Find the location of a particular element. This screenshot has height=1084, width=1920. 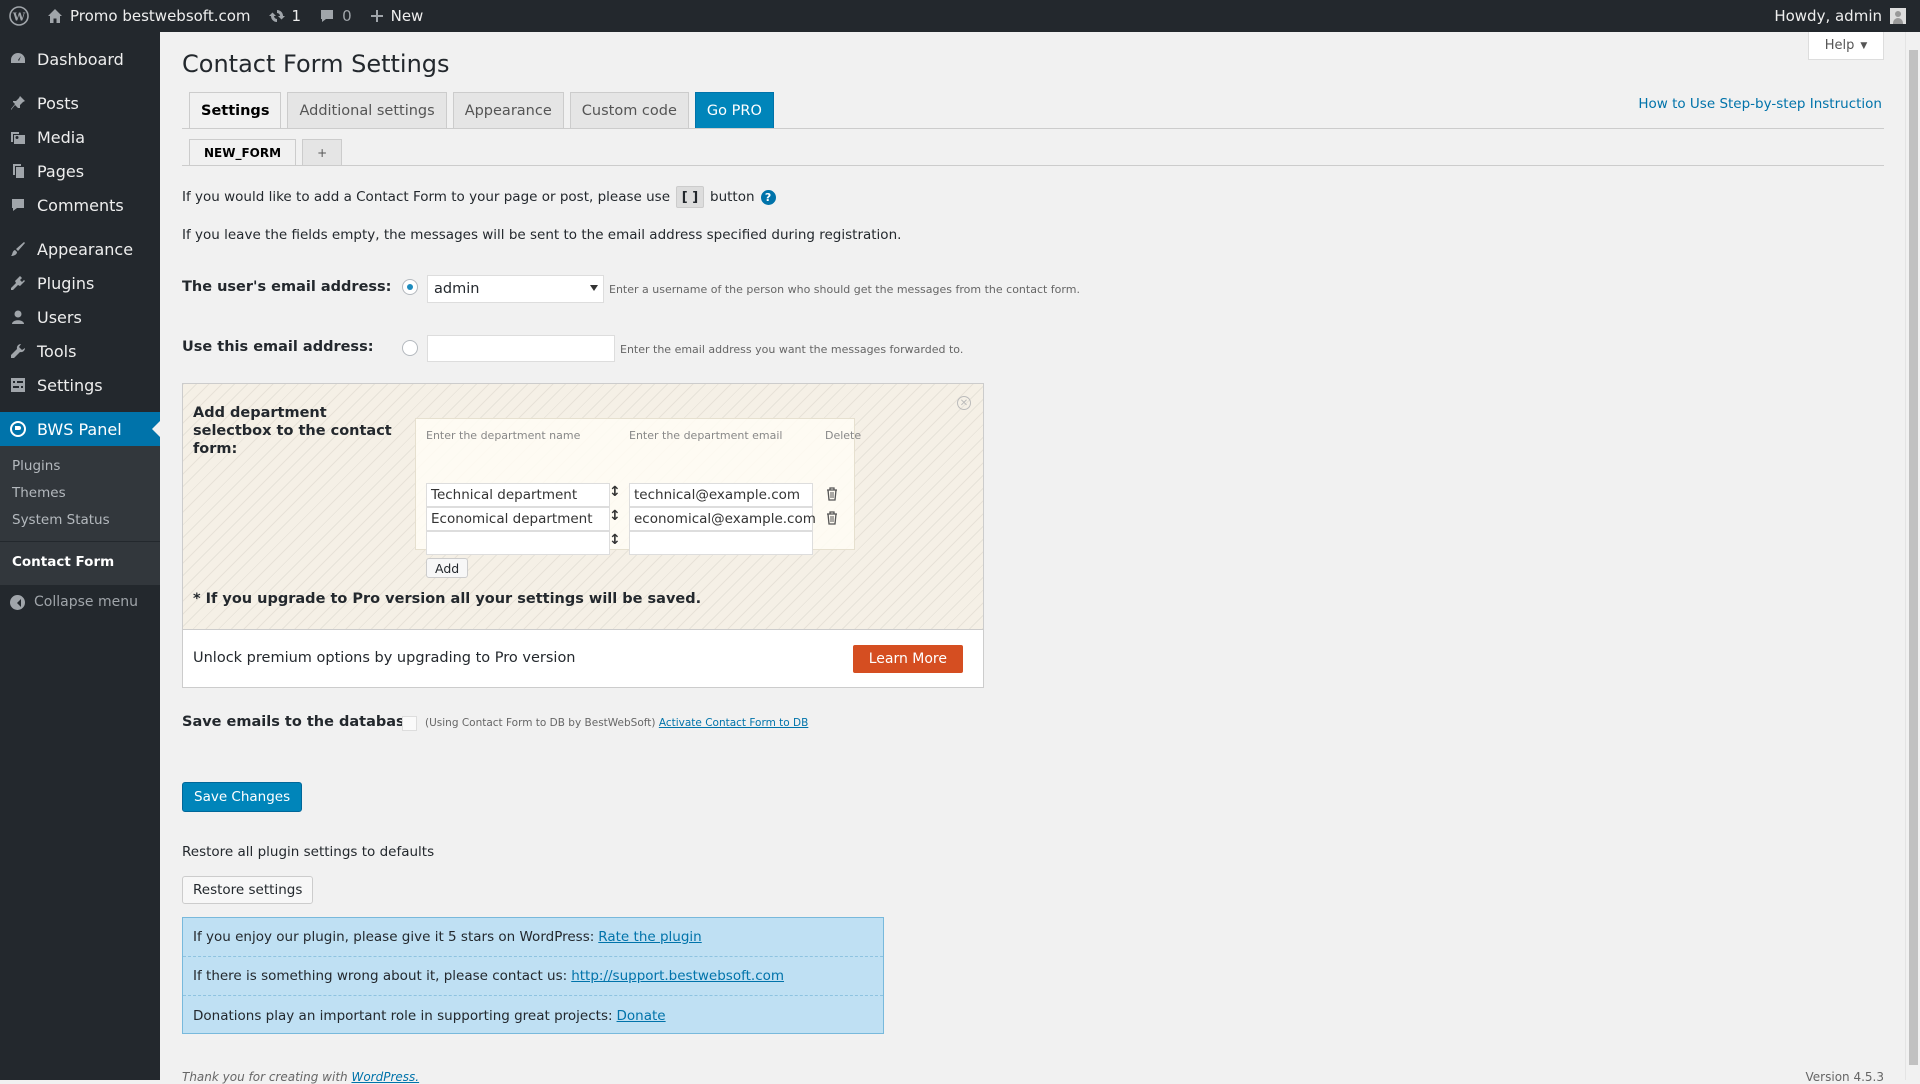

sidebar-item-label: Appearance is located at coordinates (85, 249).